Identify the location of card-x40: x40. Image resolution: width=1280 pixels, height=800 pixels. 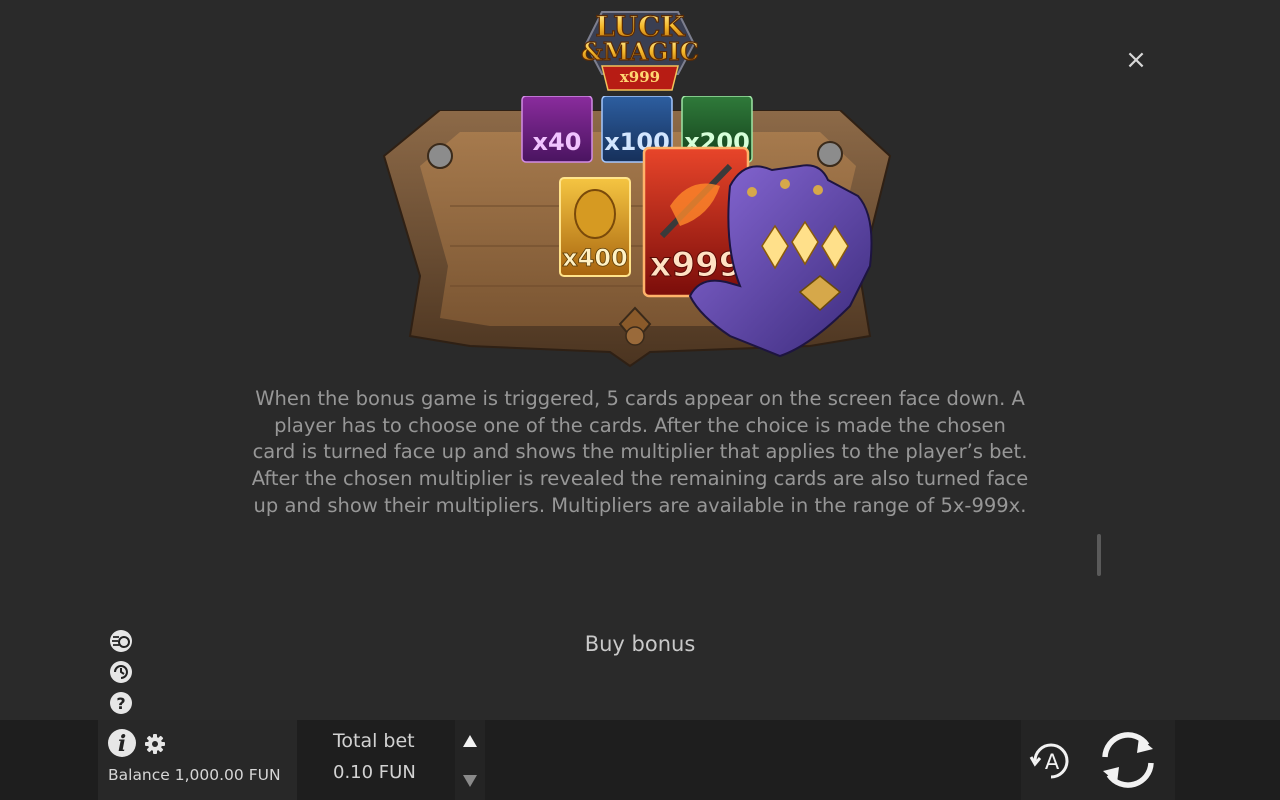
(557, 129).